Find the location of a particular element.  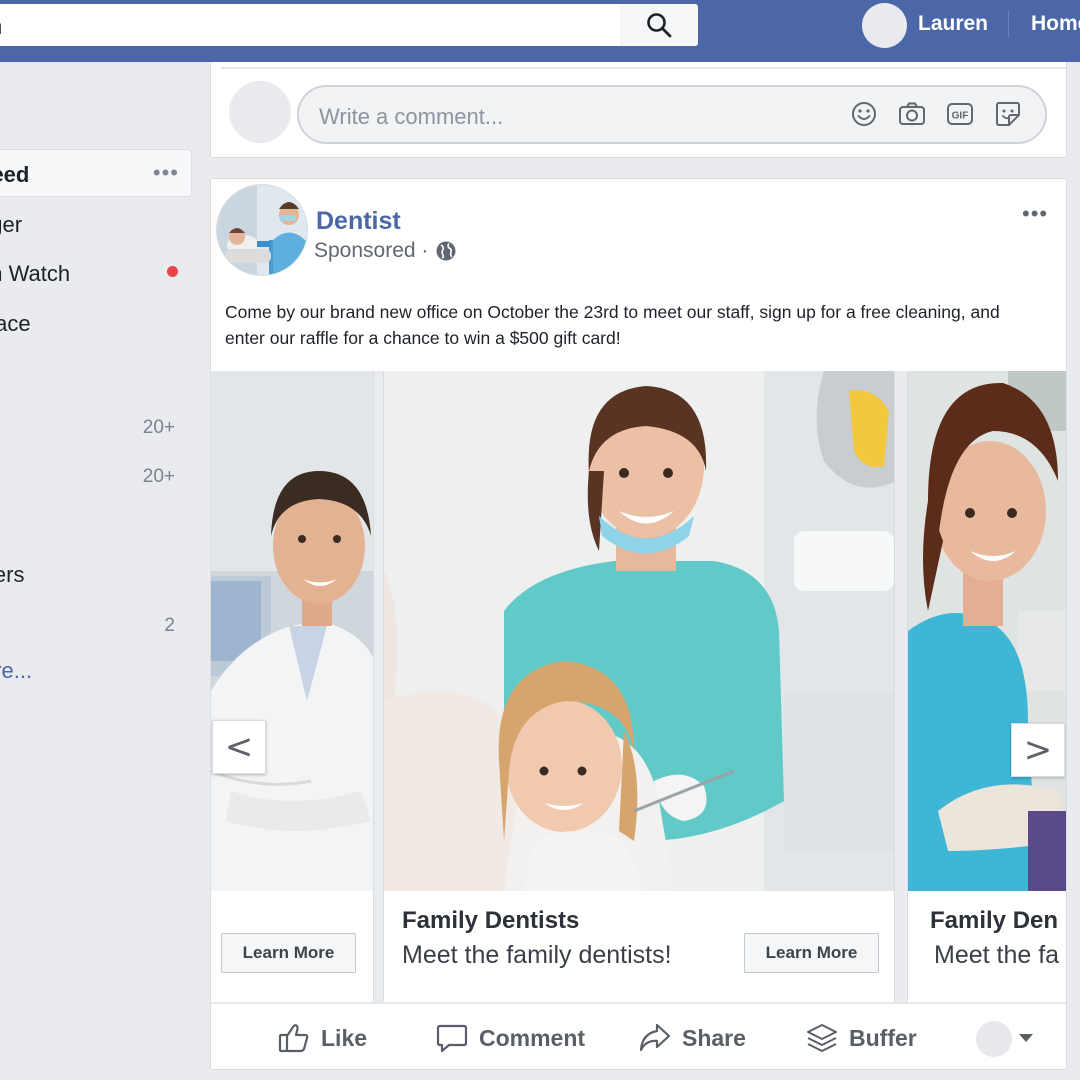

sidebar-item-fundraisers: isers is located at coordinates (96, 574).